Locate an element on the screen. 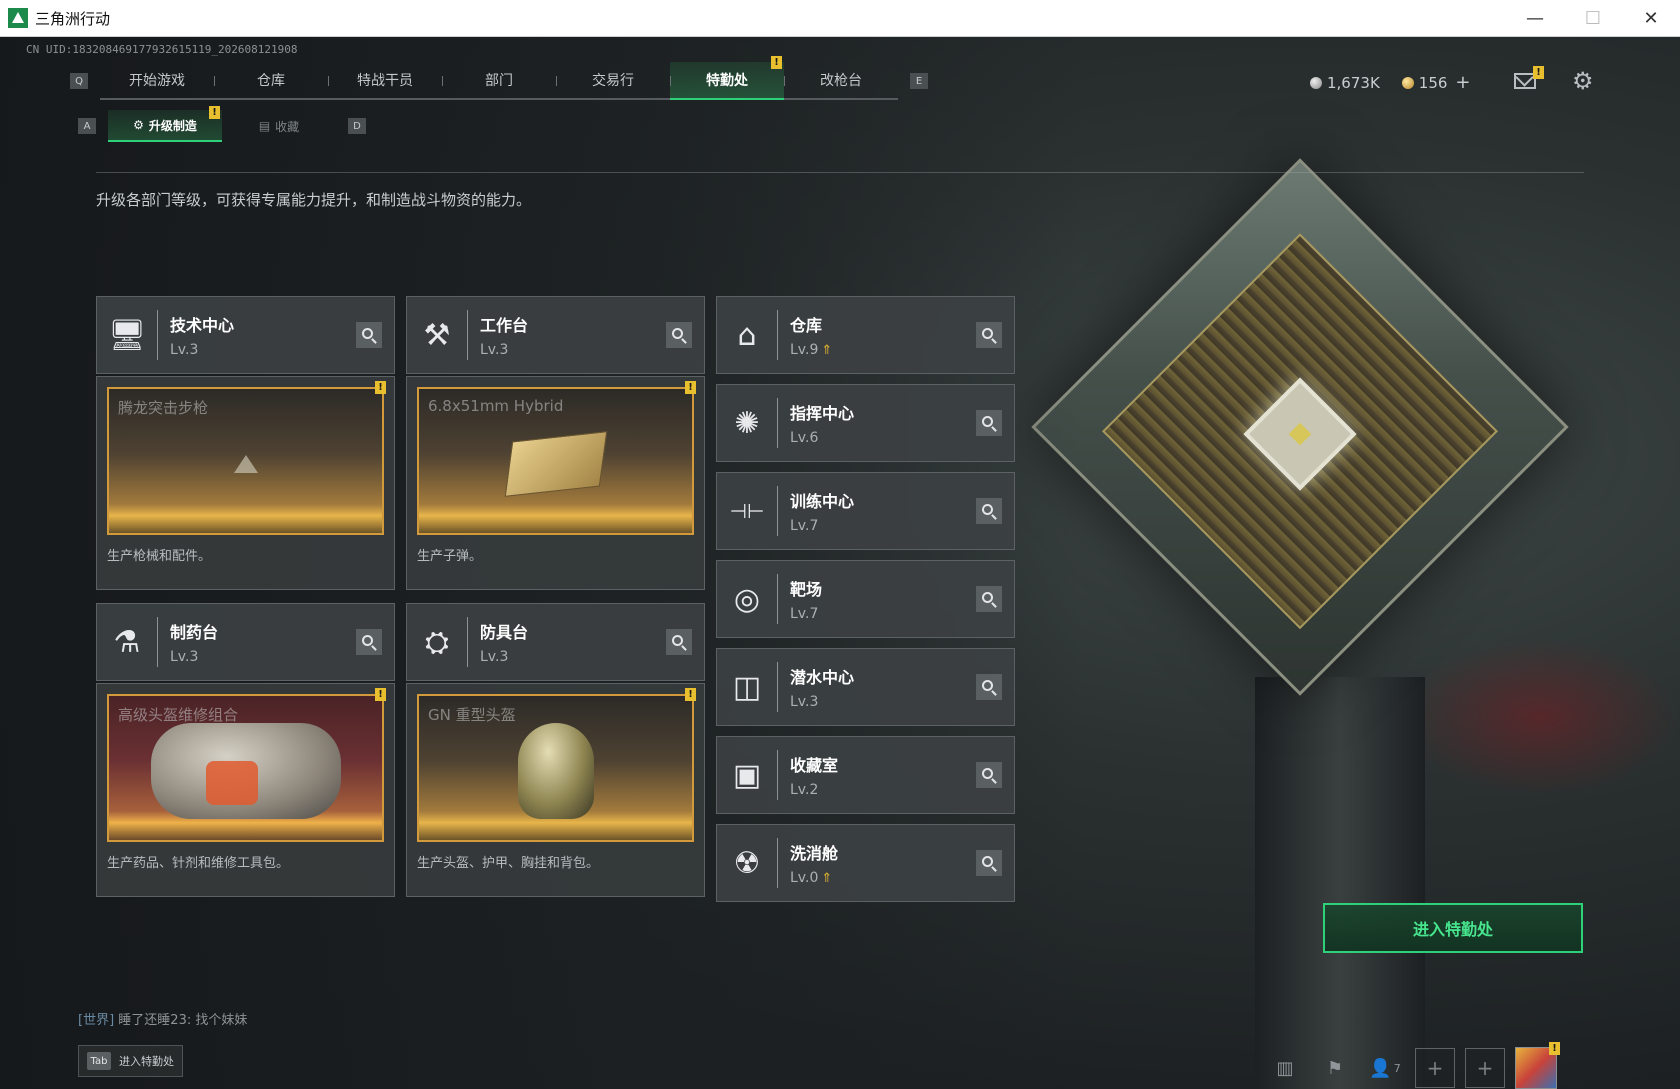  department-level-row: Lv.3 is located at coordinates (194, 657).